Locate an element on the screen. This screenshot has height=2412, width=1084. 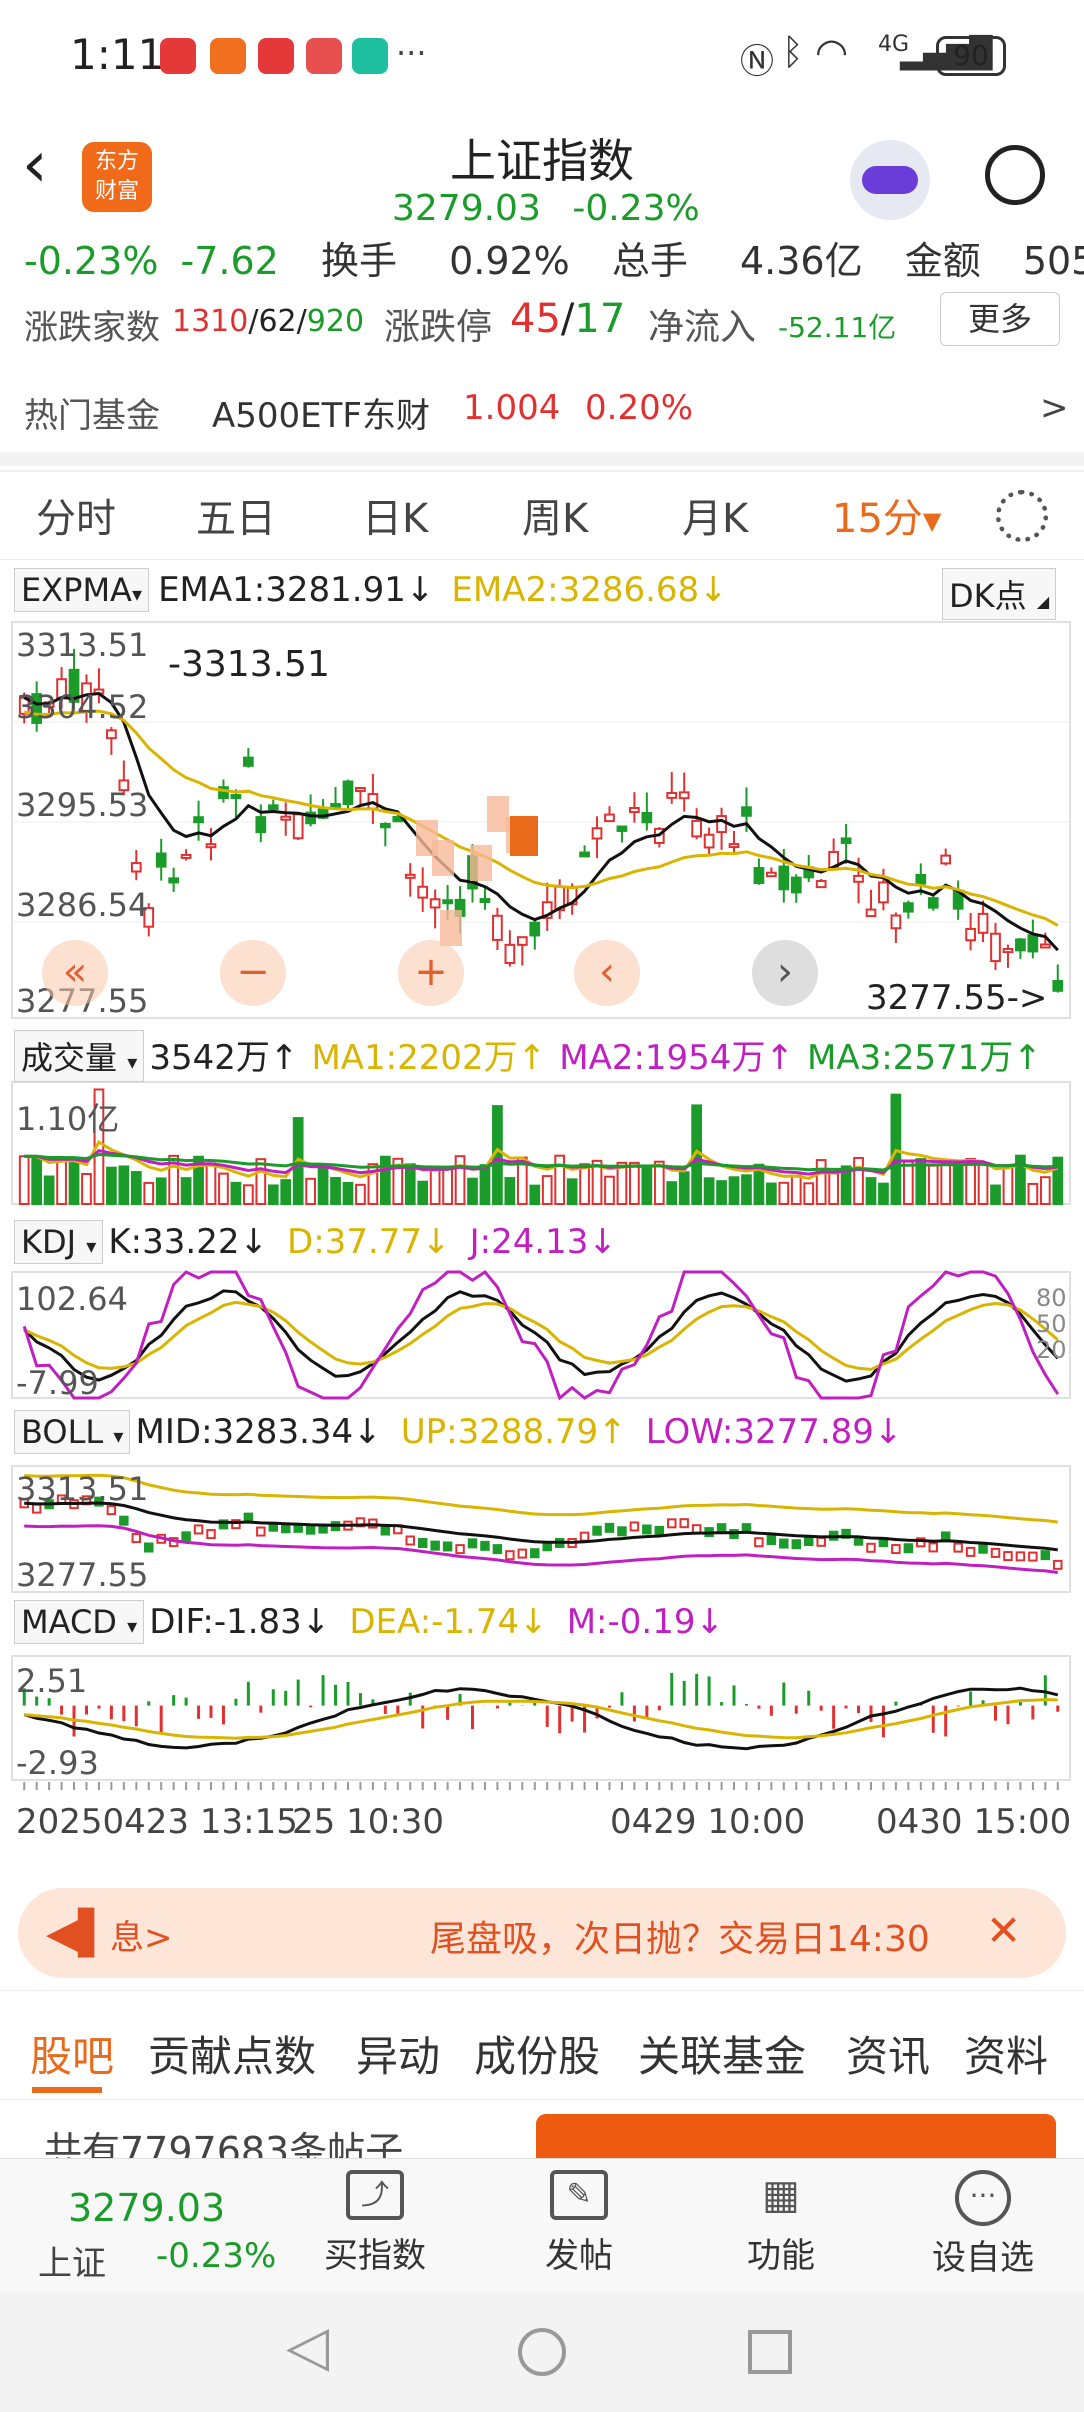
status-time: 1:11 is located at coordinates (117, 54).